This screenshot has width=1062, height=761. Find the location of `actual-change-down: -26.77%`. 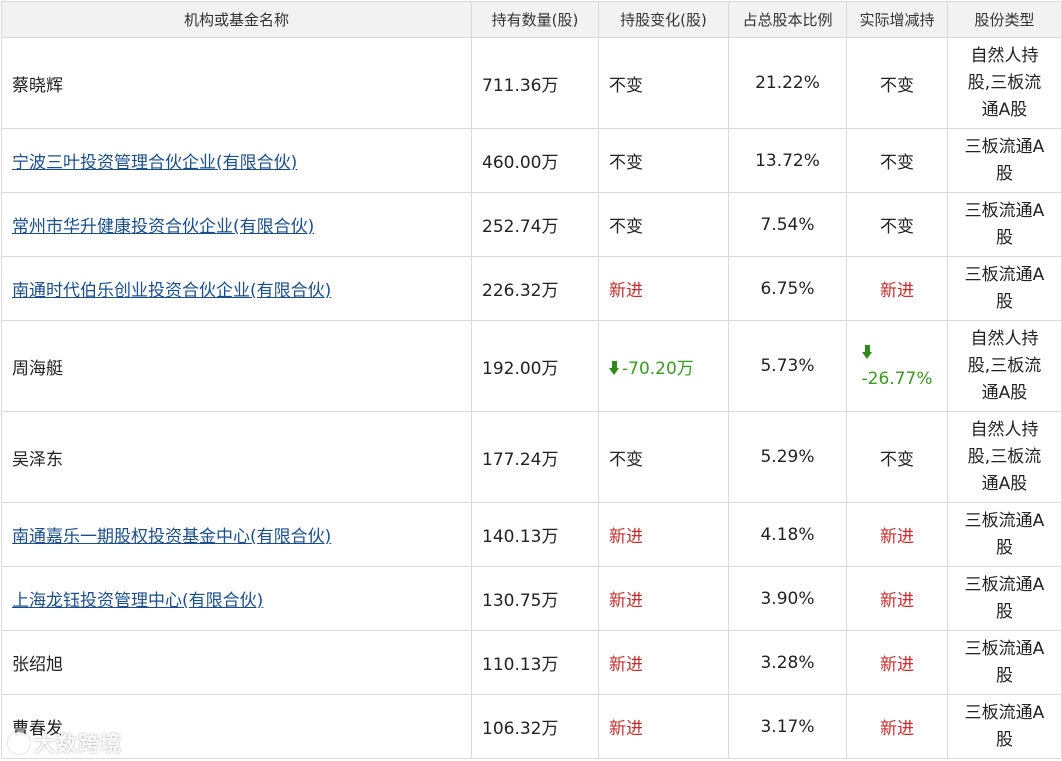

actual-change-down: -26.77% is located at coordinates (897, 366).